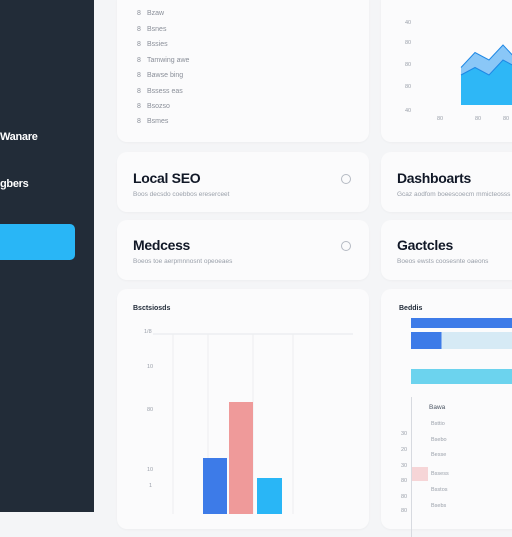 The height and width of the screenshot is (537, 512). Describe the element at coordinates (438, 506) in the screenshot. I see `legend-item: Bsebs` at that location.